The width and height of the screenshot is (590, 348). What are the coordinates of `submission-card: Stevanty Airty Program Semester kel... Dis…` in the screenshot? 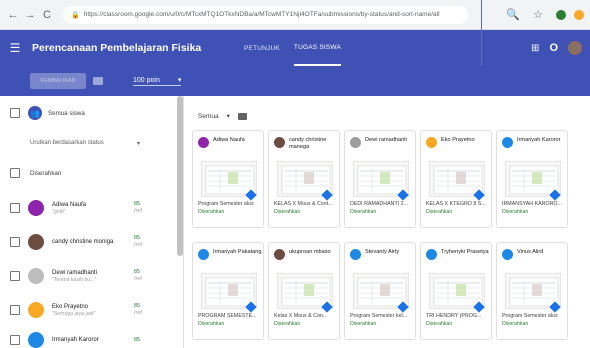 It's located at (380, 291).